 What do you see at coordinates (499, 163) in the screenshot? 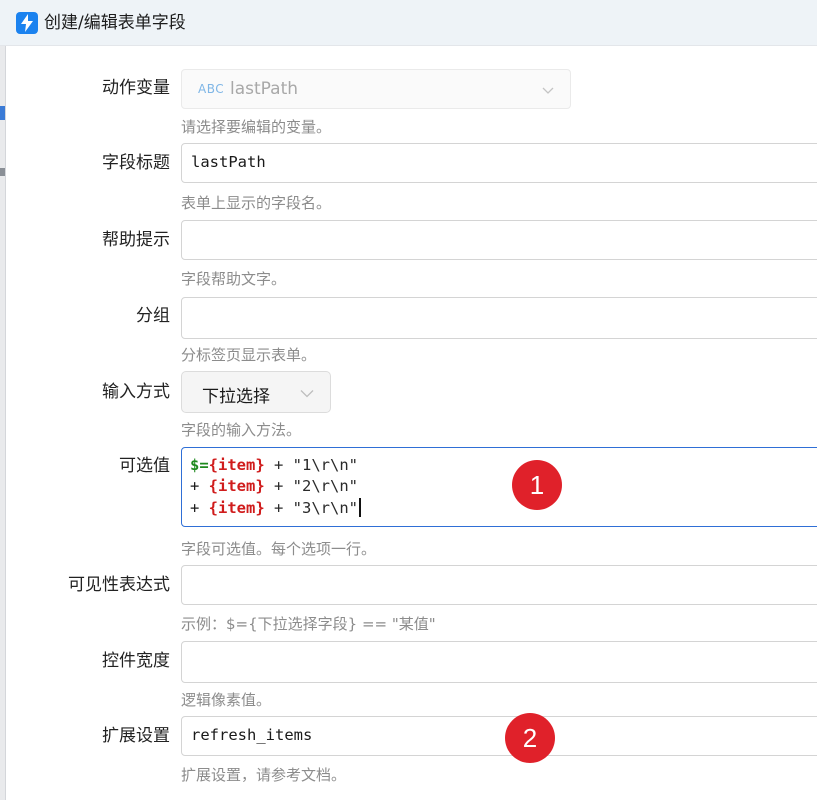
I see `field-title-input: lastPath` at bounding box center [499, 163].